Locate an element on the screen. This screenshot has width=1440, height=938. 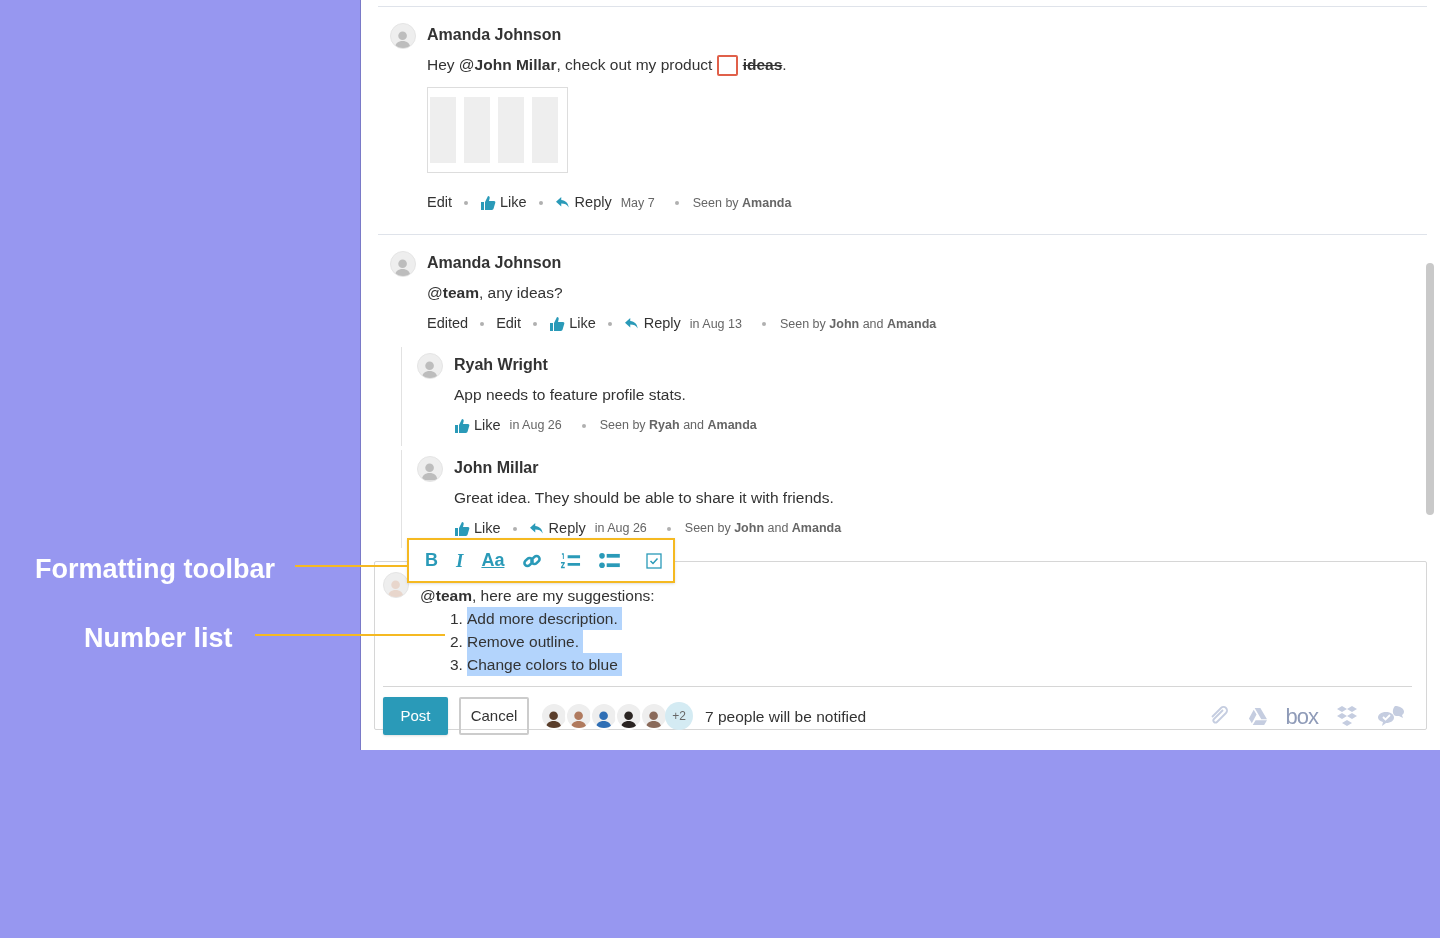
numbered-list-button is located at coordinates (571, 560).